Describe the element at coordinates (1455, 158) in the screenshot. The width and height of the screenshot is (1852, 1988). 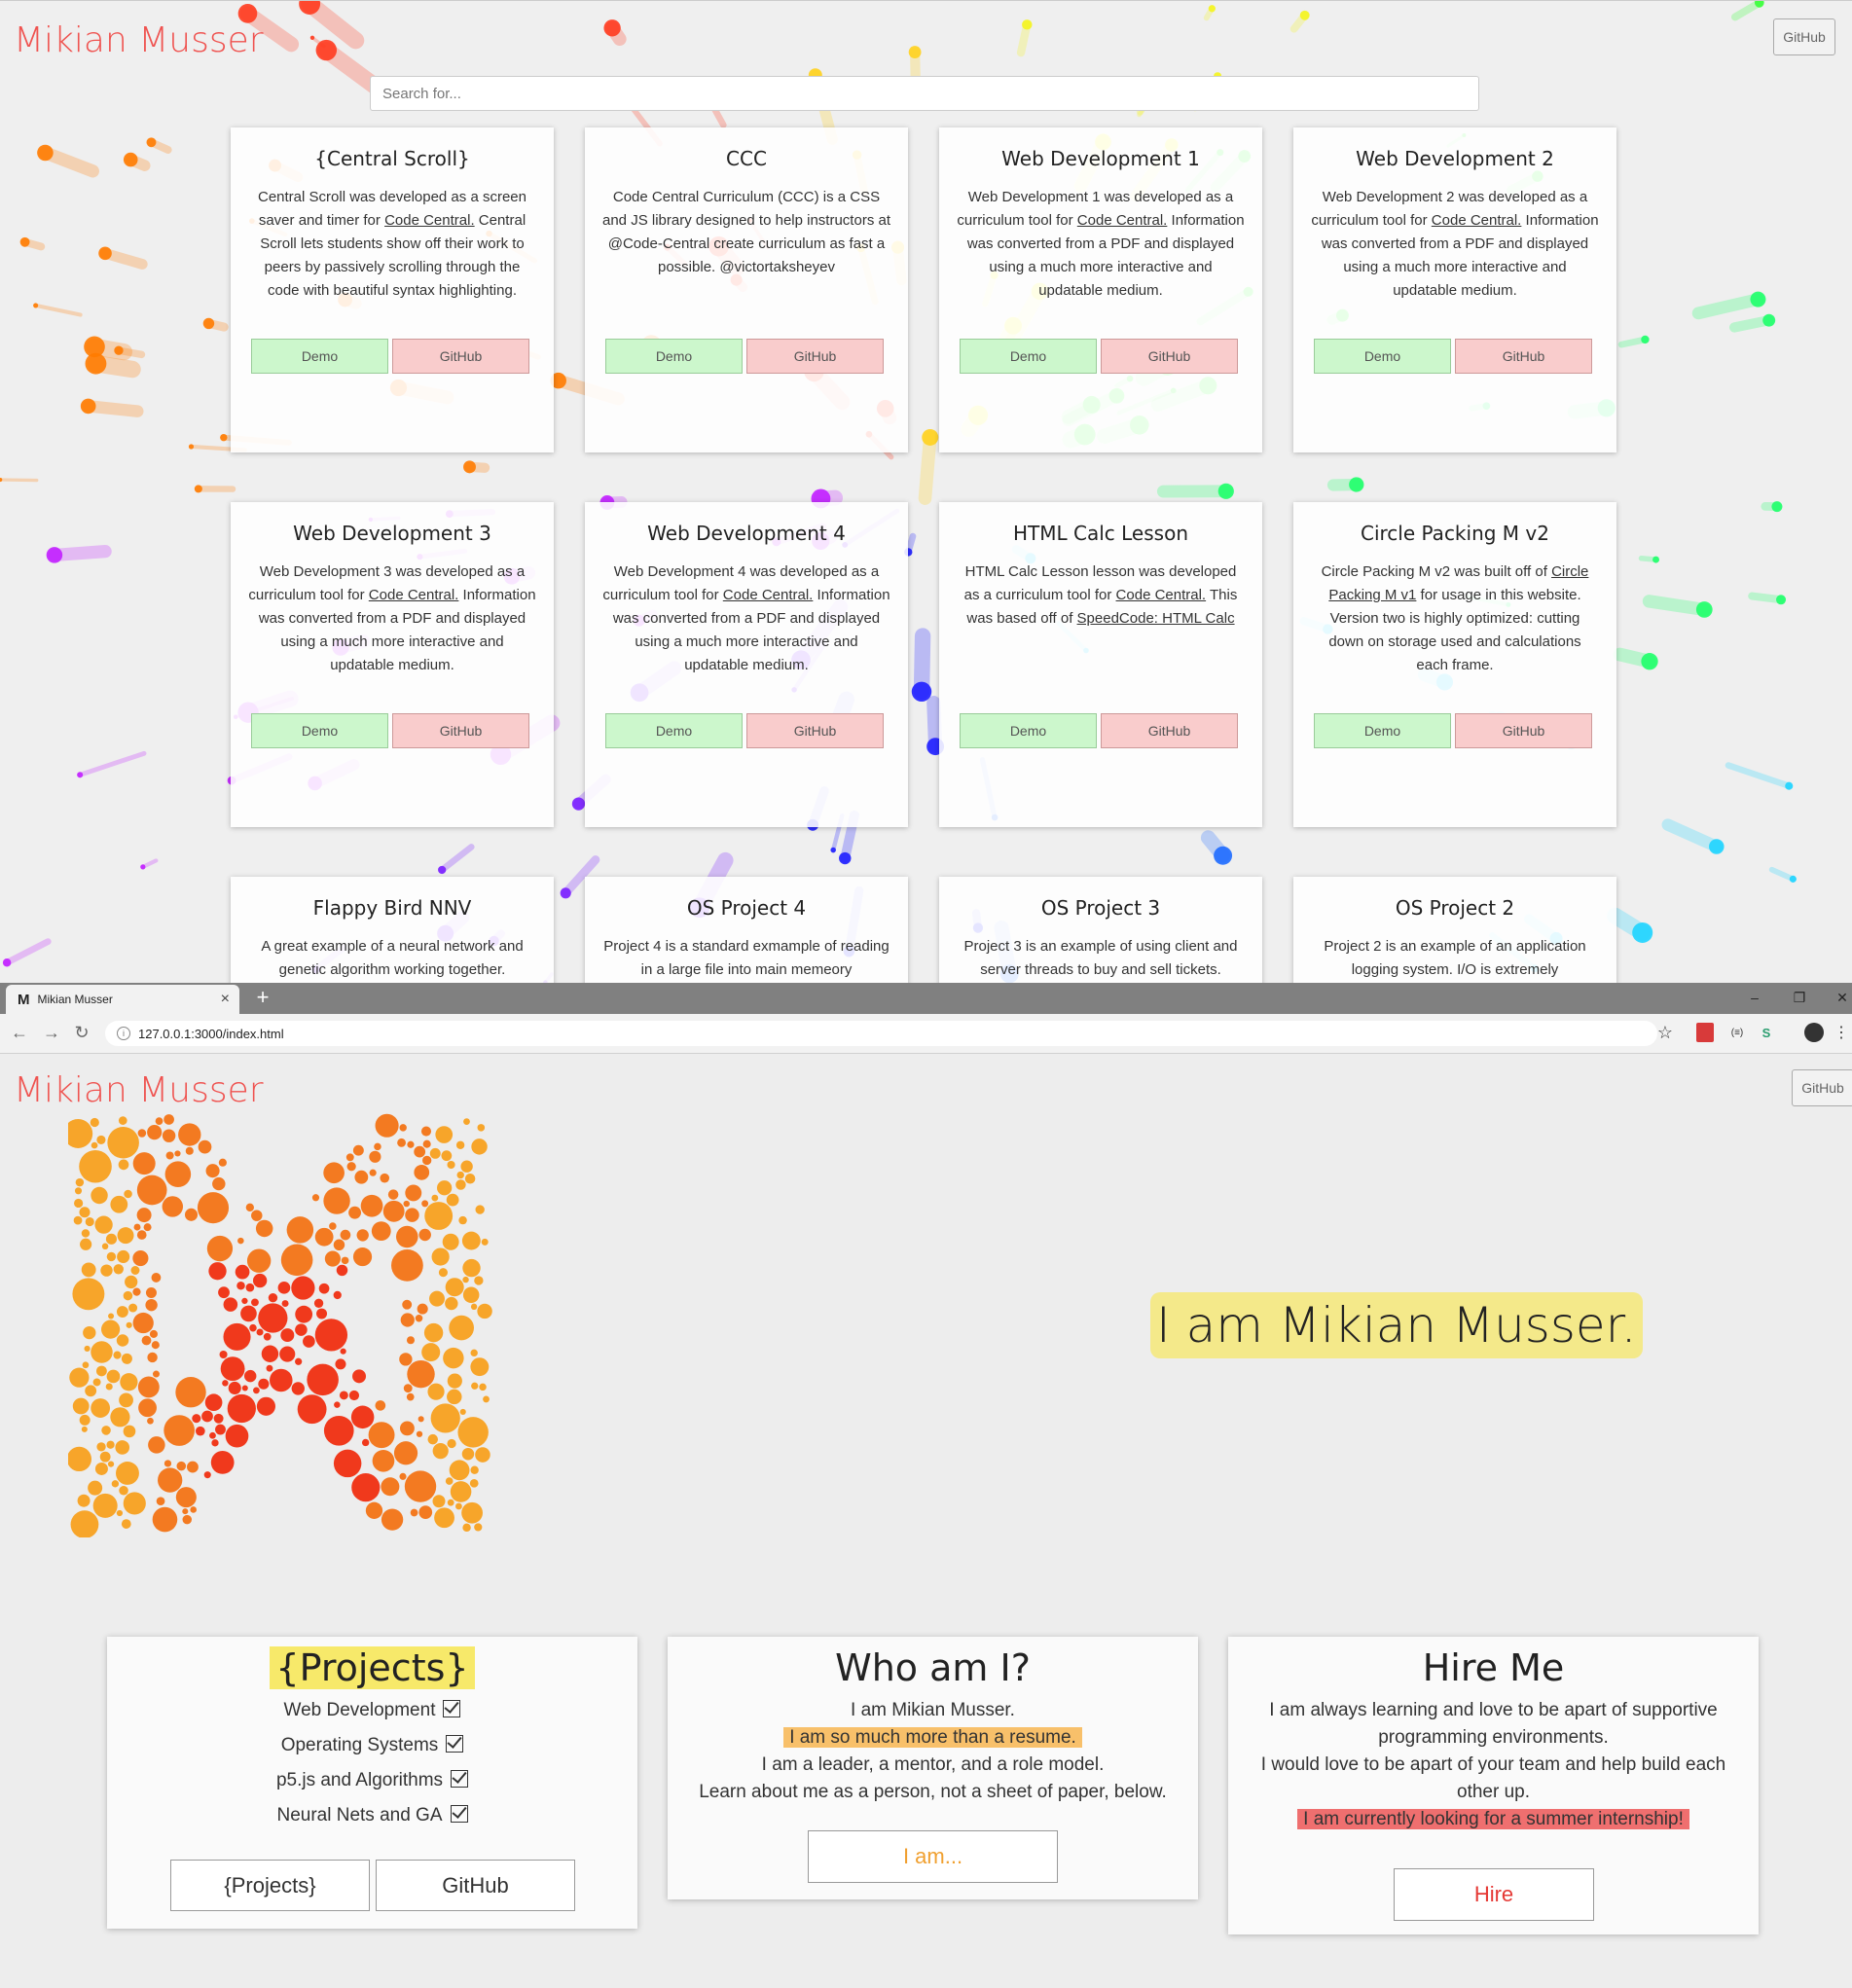
I see `project-title: Web Development 2` at that location.